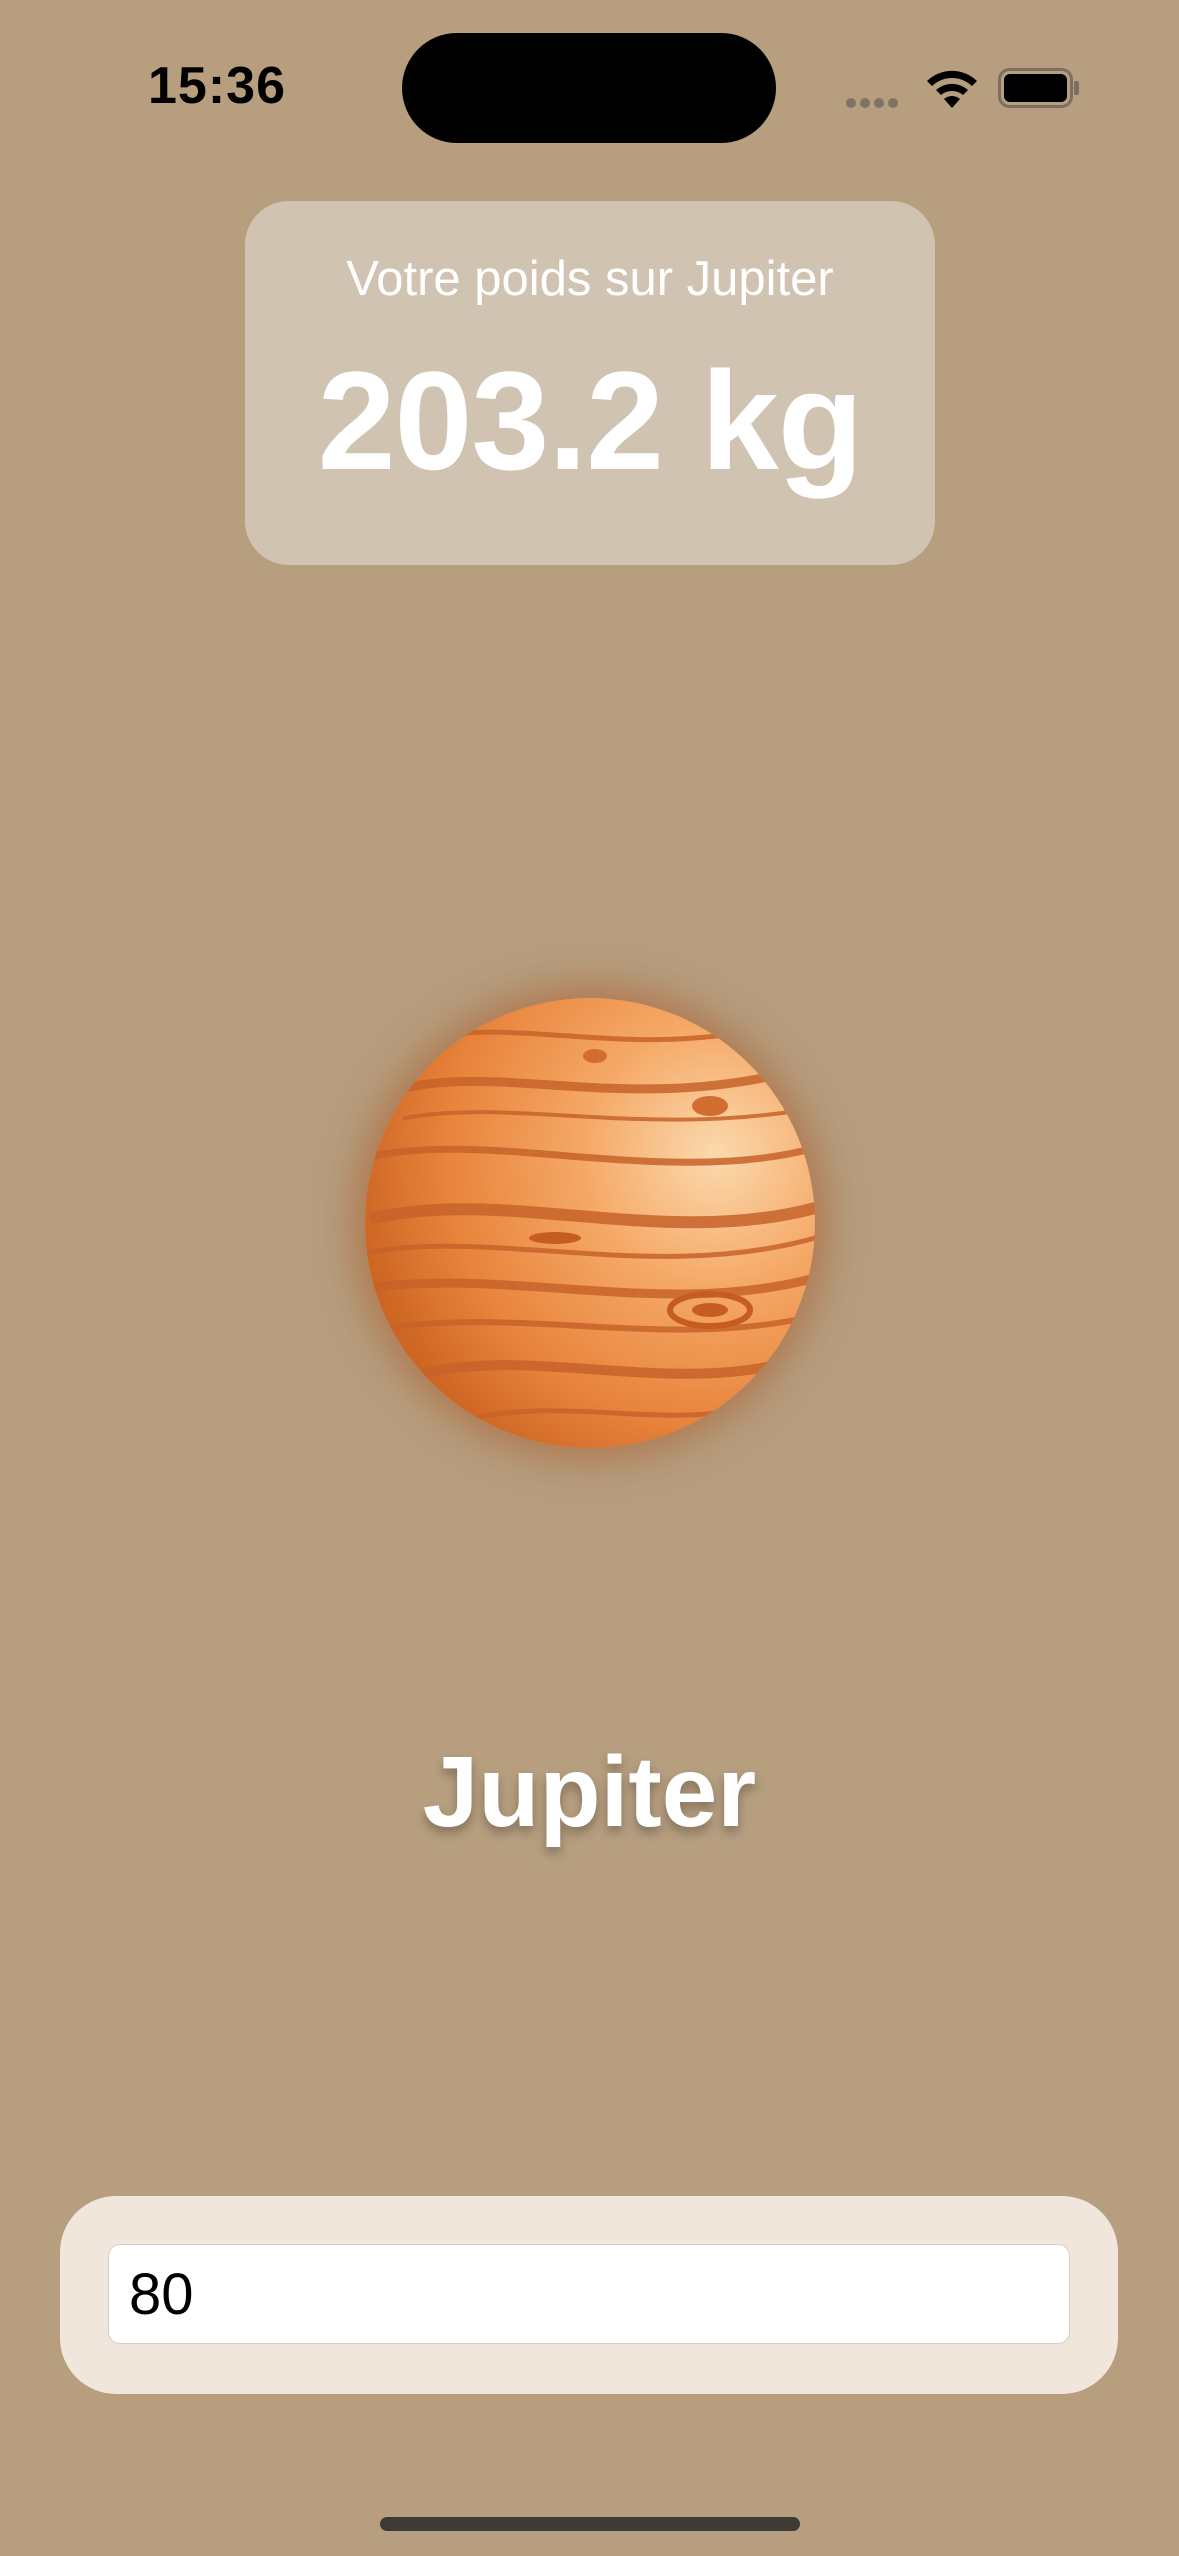 This screenshot has height=2556, width=1179. I want to click on jupiter-planet-illustration, so click(590, 1223).